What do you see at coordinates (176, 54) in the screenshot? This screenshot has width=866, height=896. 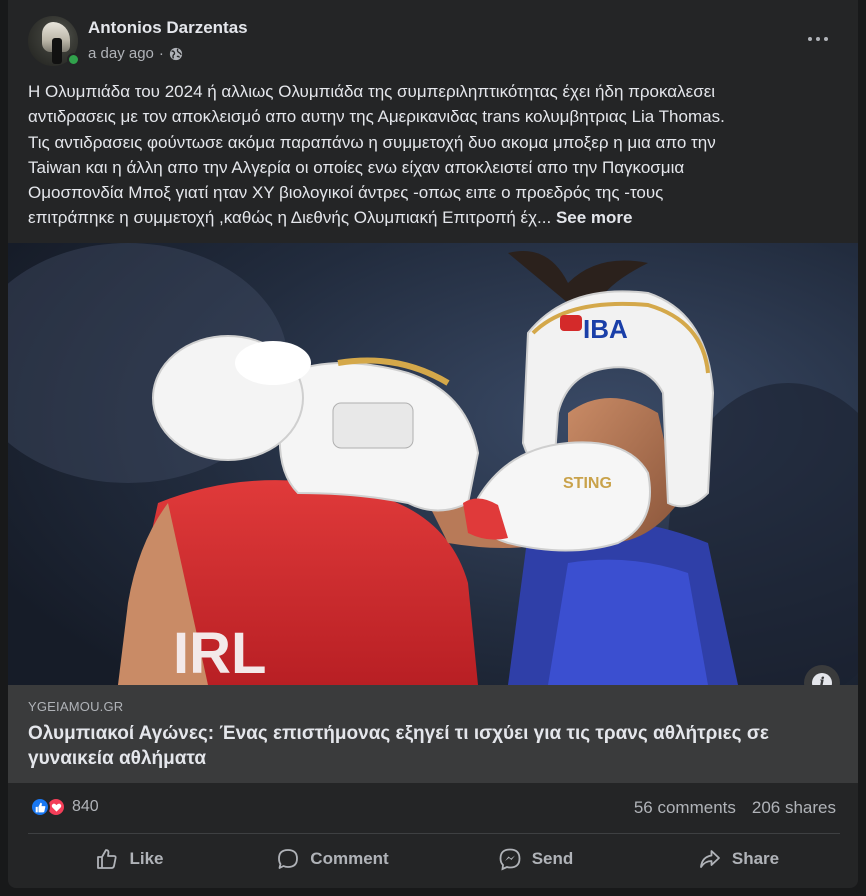 I see `globe-icon` at bounding box center [176, 54].